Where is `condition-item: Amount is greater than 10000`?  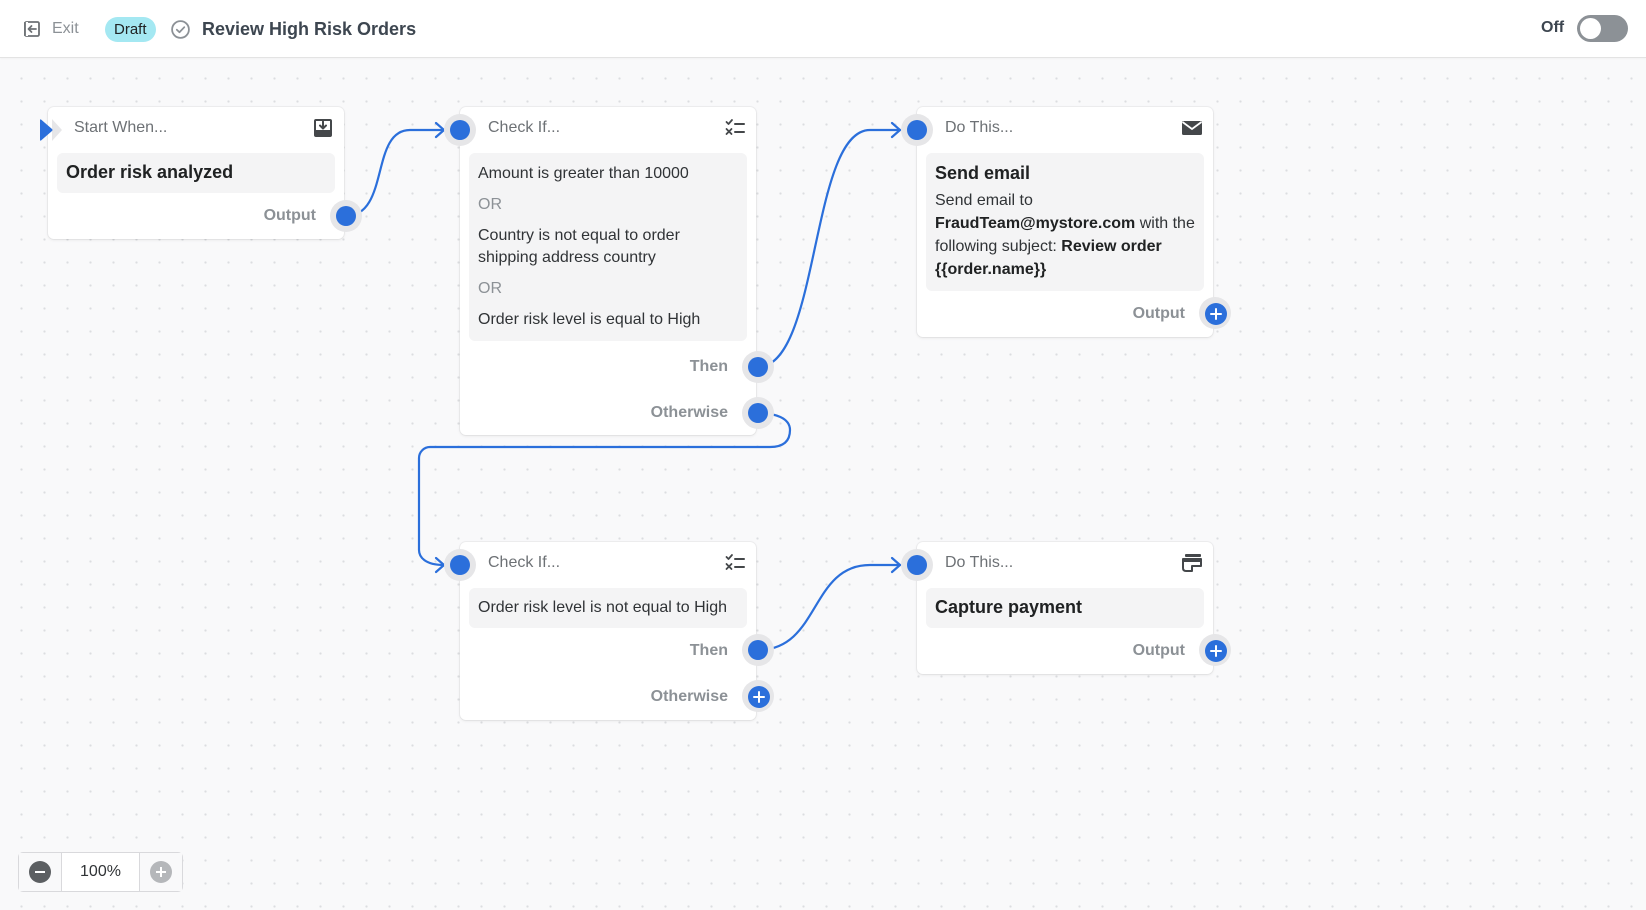
condition-item: Amount is greater than 10000 is located at coordinates (583, 173).